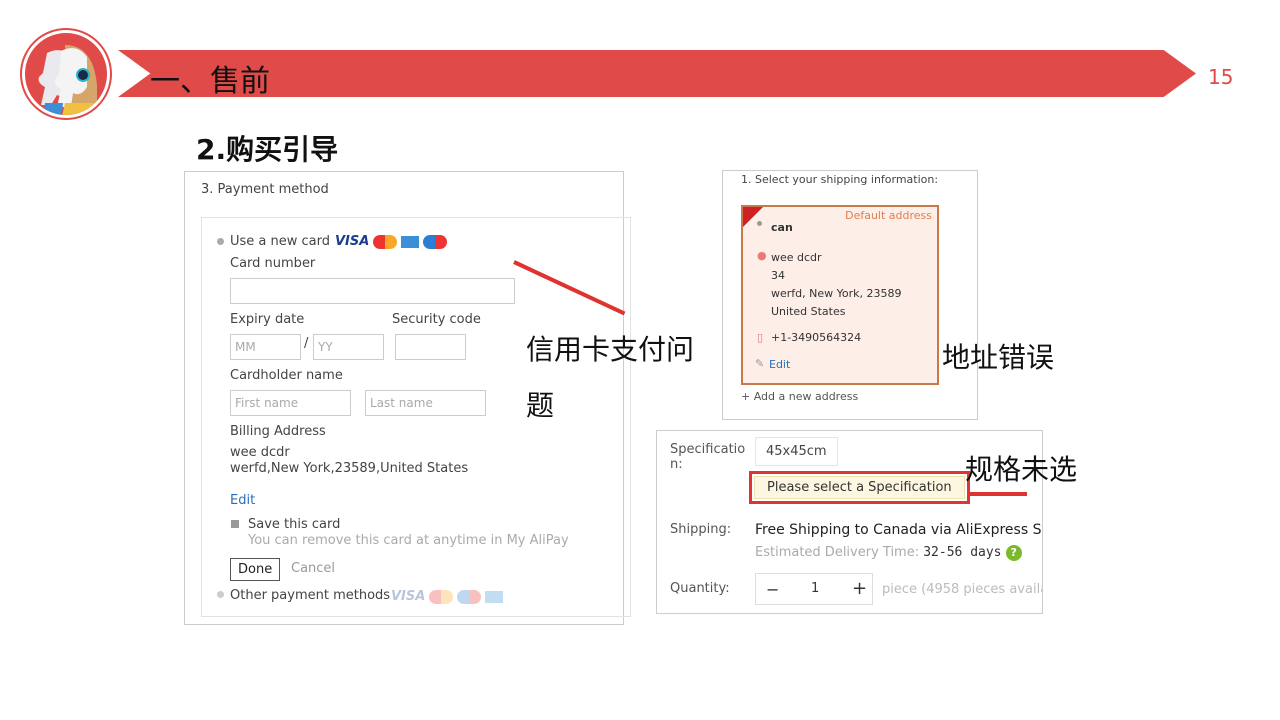 The width and height of the screenshot is (1280, 720). I want to click on billing-label: Billing Address, so click(278, 431).